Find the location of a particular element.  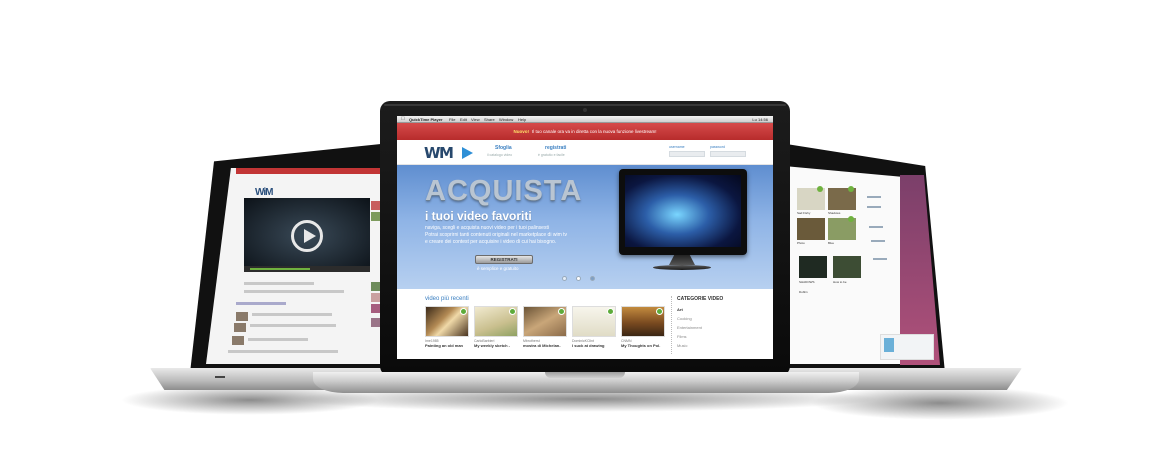

right-video-caption: Blue is located at coordinates (831, 243).